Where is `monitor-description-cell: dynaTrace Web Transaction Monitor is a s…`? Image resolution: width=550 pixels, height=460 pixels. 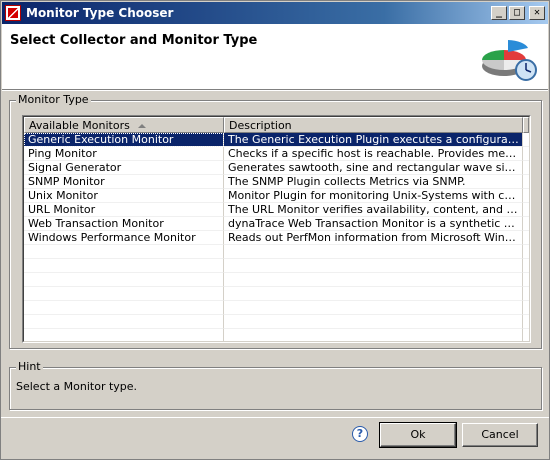
monitor-description-cell: dynaTrace Web Transaction Monitor is a s… is located at coordinates (373, 224).